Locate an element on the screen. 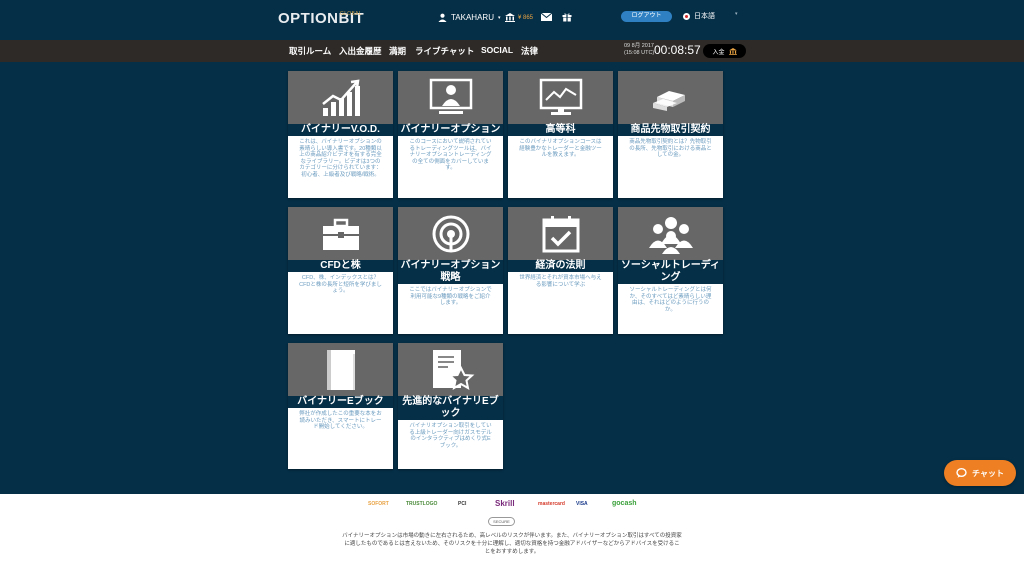  balance: ¥ 865 is located at coordinates (519, 17).